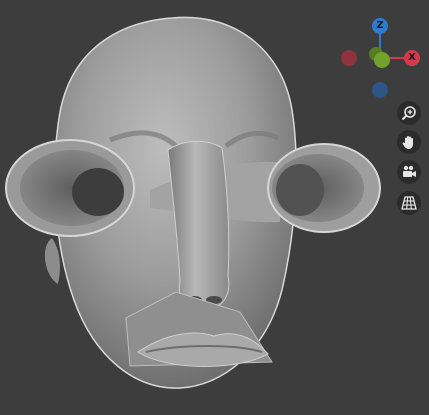 The height and width of the screenshot is (415, 429). What do you see at coordinates (380, 90) in the screenshot?
I see `gizmo-neg-z` at bounding box center [380, 90].